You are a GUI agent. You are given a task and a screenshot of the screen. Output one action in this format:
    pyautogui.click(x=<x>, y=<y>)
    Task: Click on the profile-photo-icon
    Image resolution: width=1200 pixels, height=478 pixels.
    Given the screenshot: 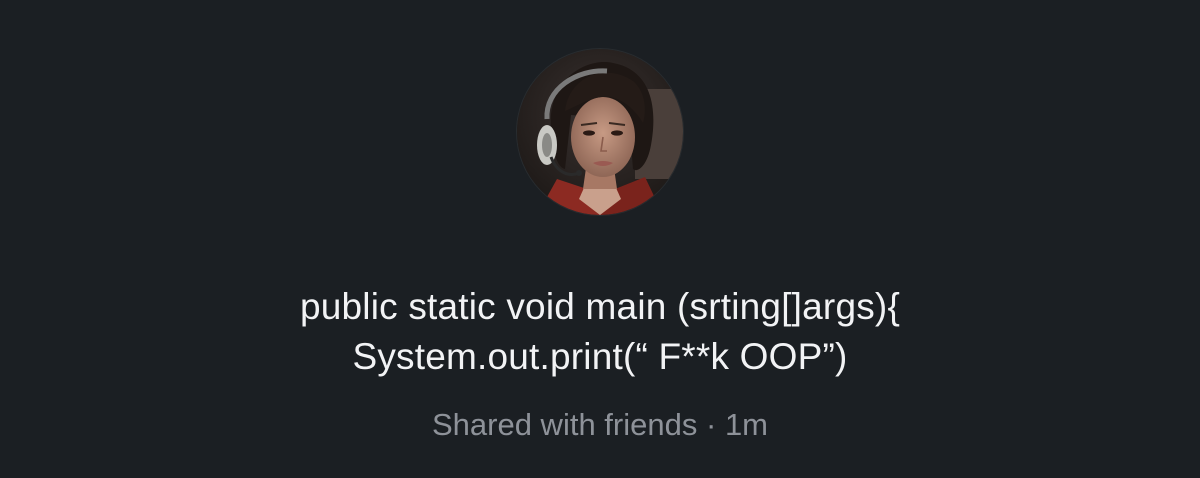 What is the action you would take?
    pyautogui.click(x=600, y=132)
    